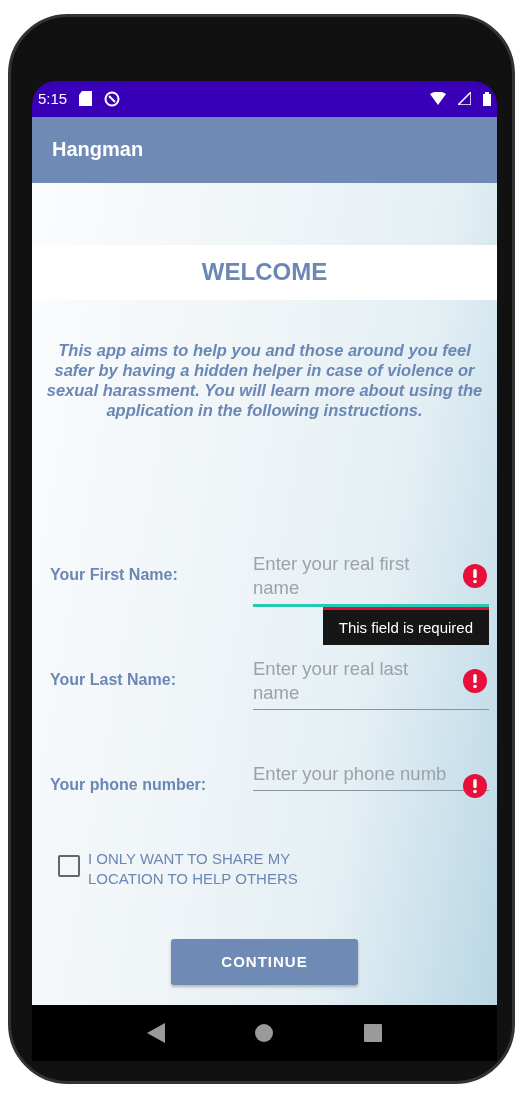 This screenshot has width=523, height=1111. Describe the element at coordinates (53, 99) in the screenshot. I see `status-time: 5:15` at that location.